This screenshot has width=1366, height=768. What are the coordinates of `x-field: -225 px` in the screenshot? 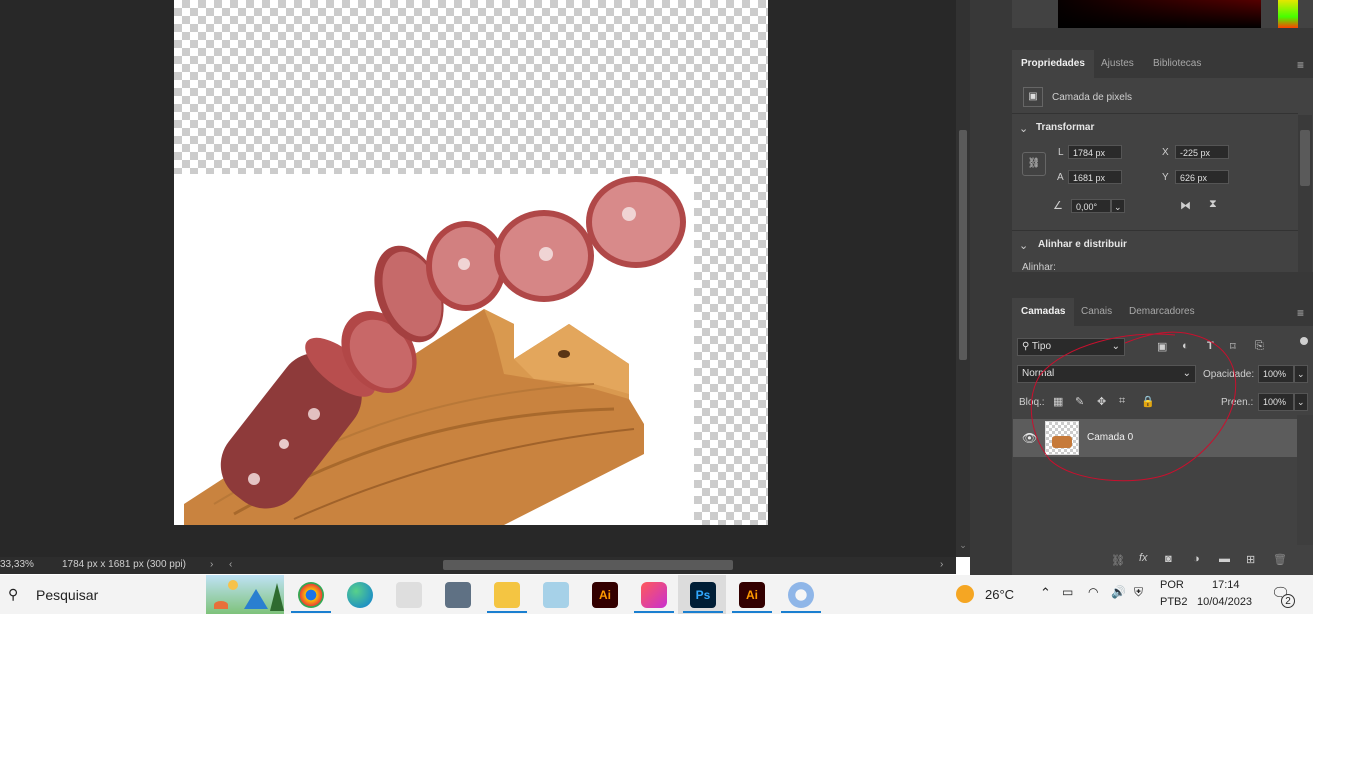 It's located at (1202, 152).